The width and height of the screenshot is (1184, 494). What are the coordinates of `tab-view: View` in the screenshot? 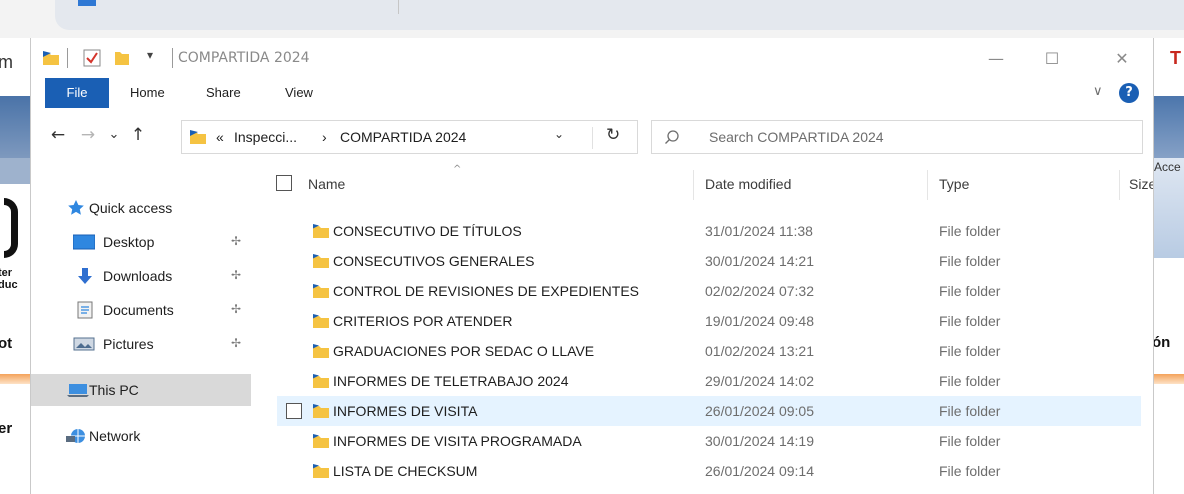 It's located at (299, 93).